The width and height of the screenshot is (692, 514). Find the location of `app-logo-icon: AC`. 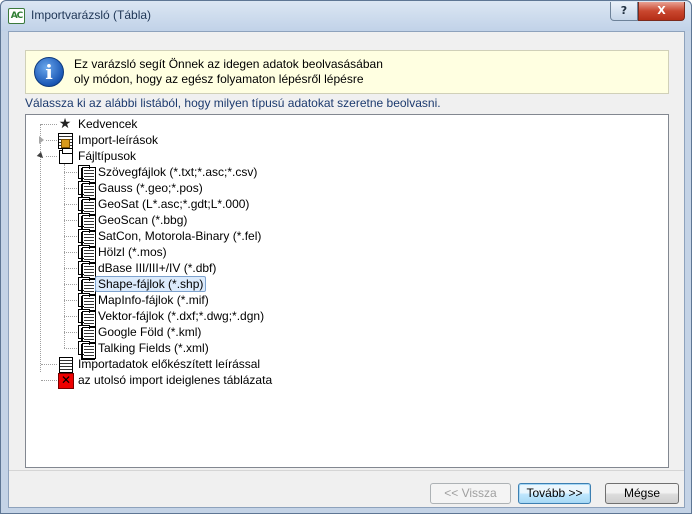

app-logo-icon: AC is located at coordinates (16, 16).